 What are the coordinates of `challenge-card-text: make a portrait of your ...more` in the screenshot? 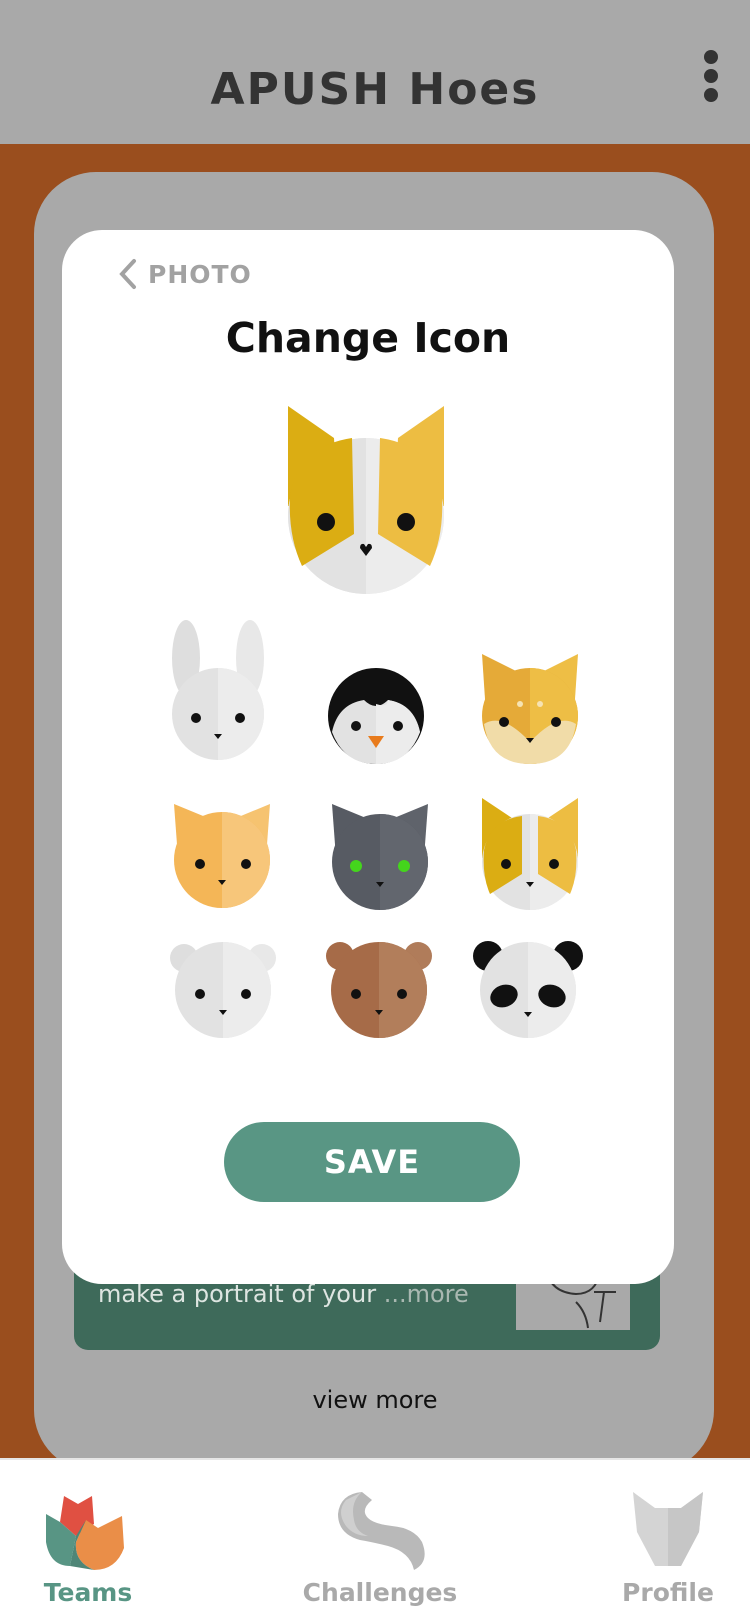 It's located at (283, 1294).